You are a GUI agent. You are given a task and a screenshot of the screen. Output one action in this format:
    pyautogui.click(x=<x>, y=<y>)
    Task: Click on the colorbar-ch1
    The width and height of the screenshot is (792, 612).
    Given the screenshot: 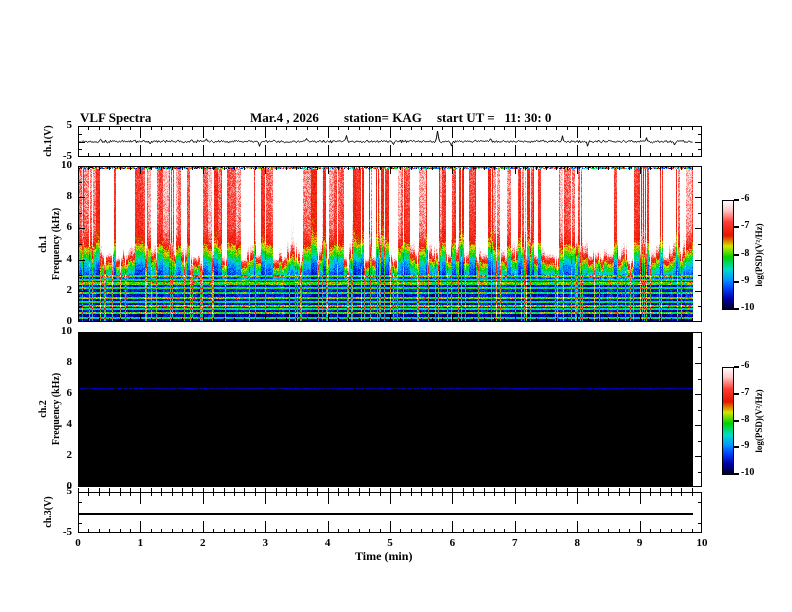 What is the action you would take?
    pyautogui.click(x=728, y=255)
    